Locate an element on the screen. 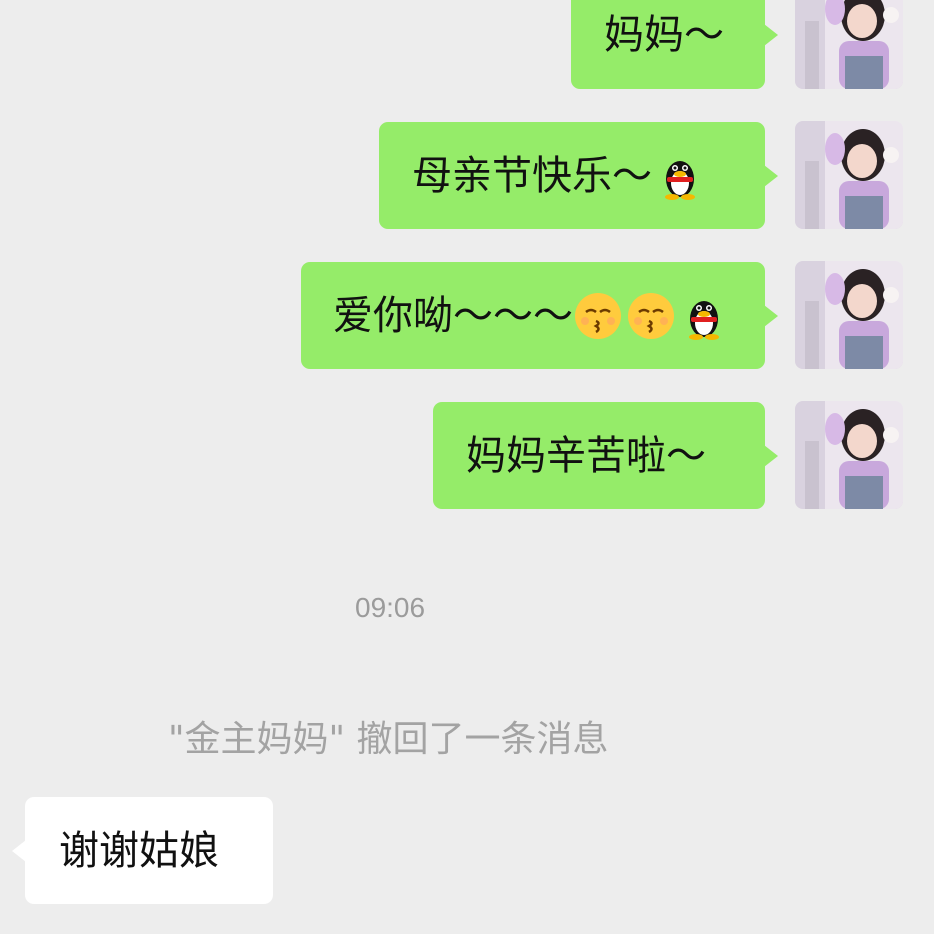  outgoing-message-bubble: 妈妈辛苦啦～ is located at coordinates (605, 455).